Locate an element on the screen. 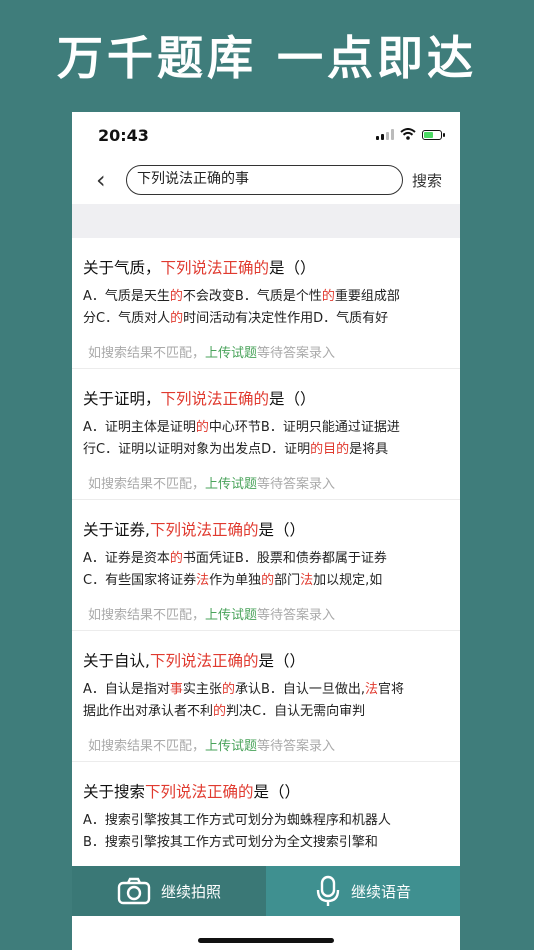  text-segment: 判决C．自认无需向审判 is located at coordinates (296, 711).